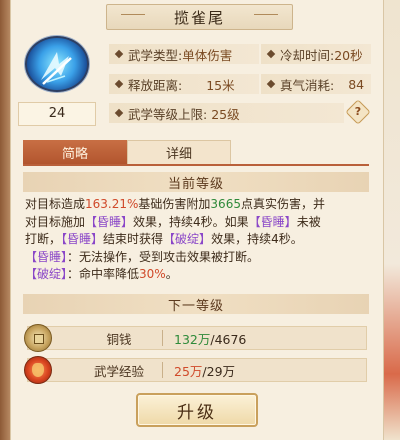 This screenshot has width=400, height=440. What do you see at coordinates (220, 85) in the screenshot?
I see `range-value: 15米` at bounding box center [220, 85].